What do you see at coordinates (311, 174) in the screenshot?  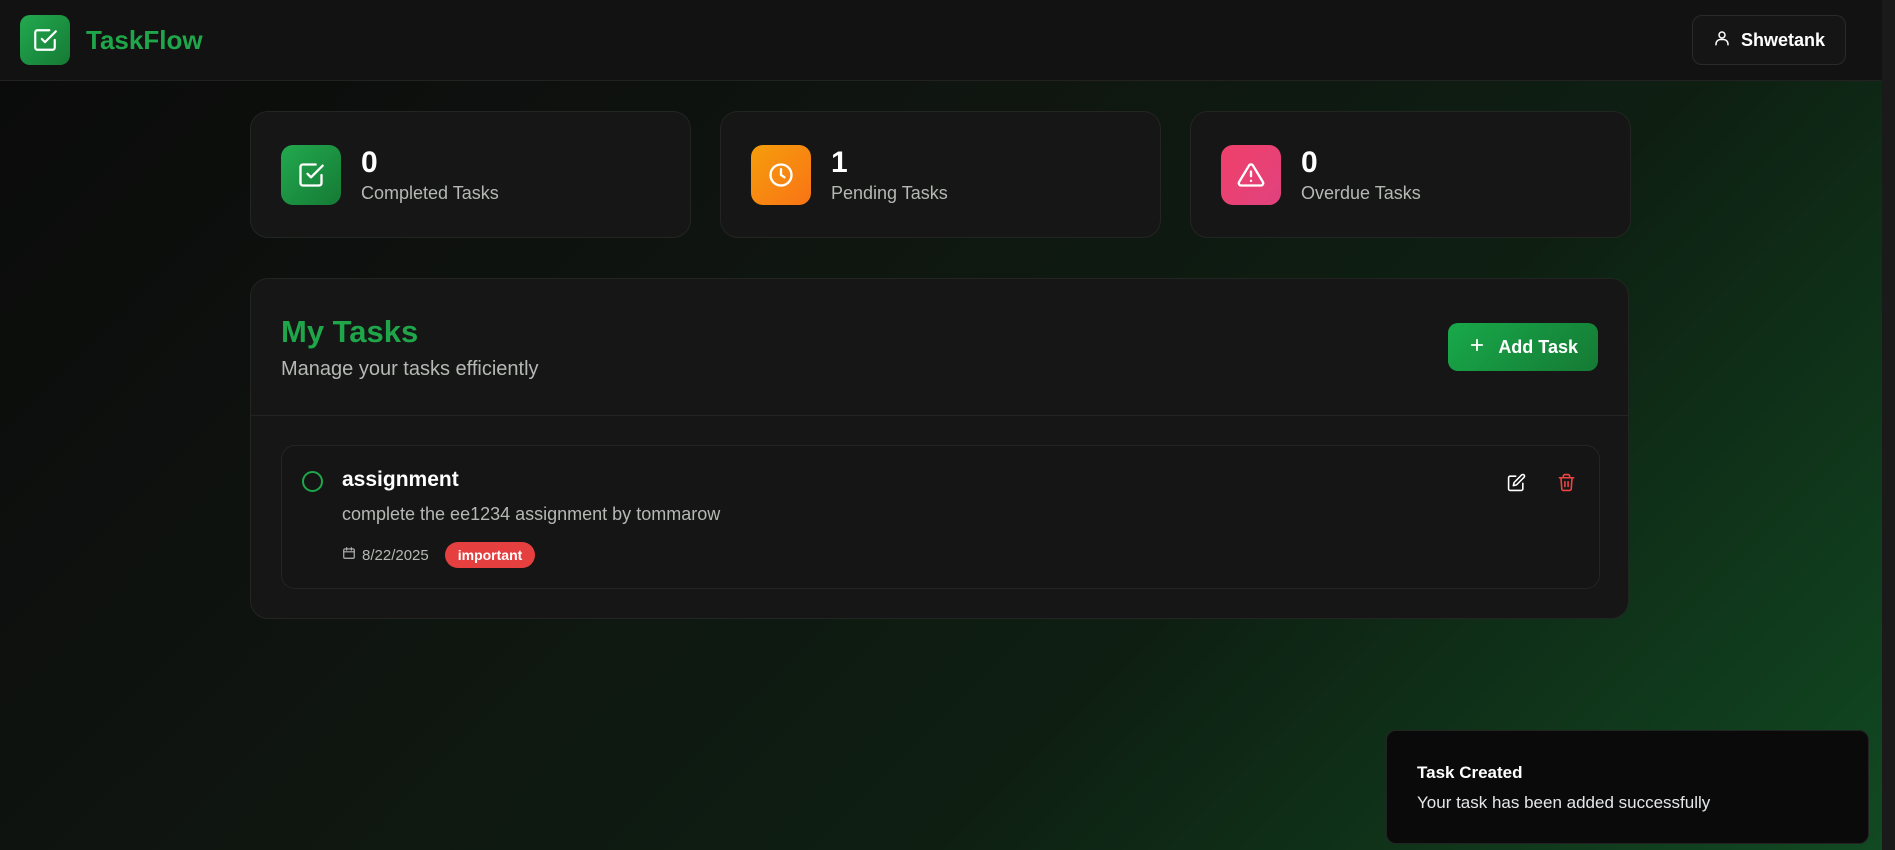 I see `check-square-icon` at bounding box center [311, 174].